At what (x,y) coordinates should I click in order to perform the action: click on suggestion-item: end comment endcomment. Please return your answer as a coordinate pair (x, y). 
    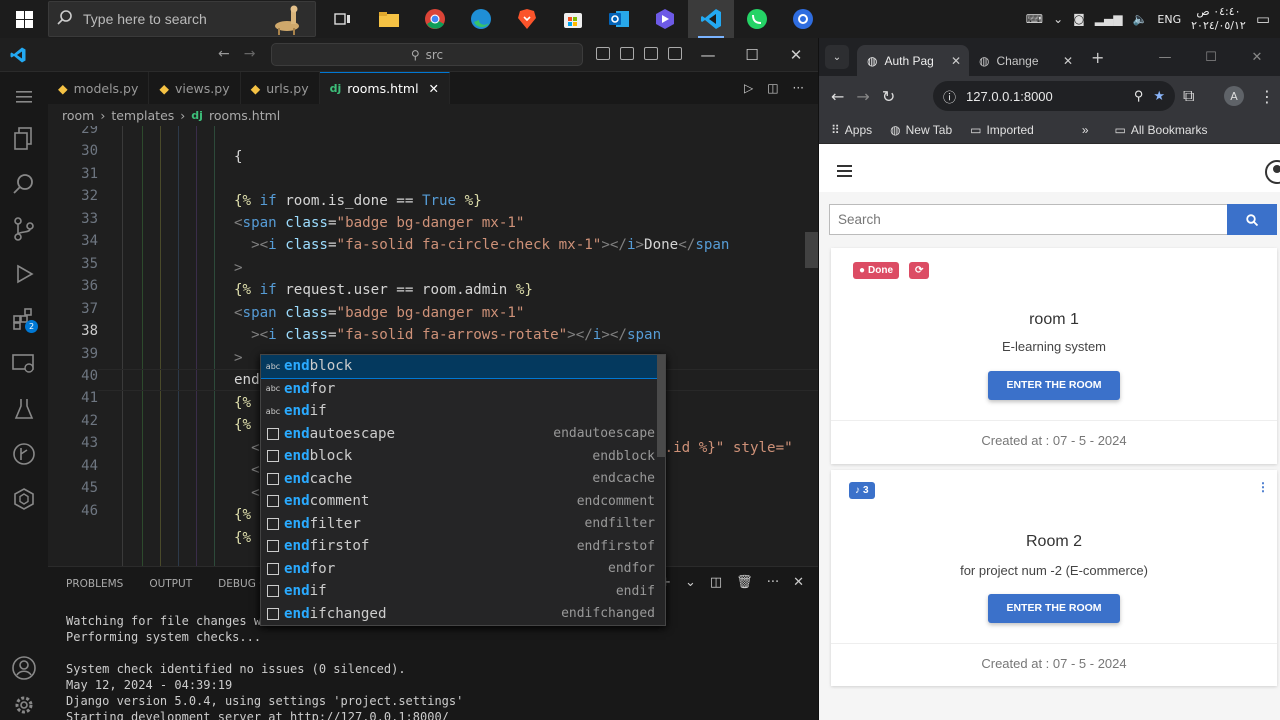
    Looking at the image, I should click on (463, 501).